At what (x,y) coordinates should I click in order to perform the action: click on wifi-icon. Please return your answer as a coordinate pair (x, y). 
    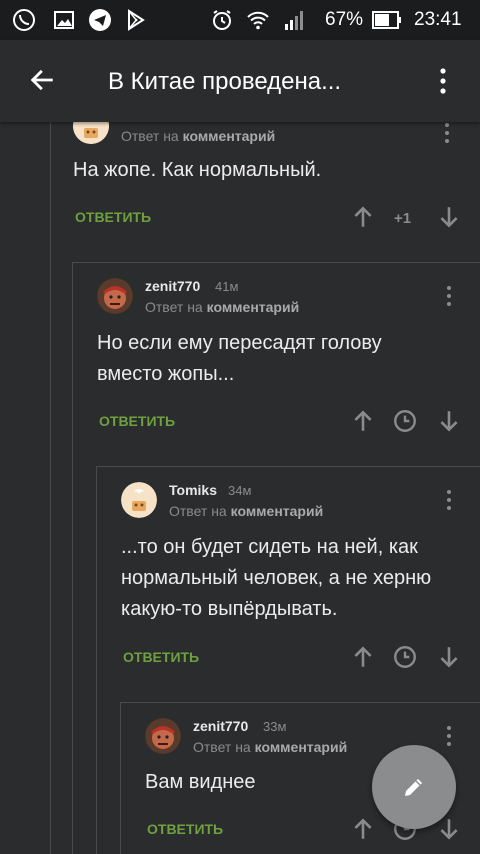
    Looking at the image, I should click on (258, 20).